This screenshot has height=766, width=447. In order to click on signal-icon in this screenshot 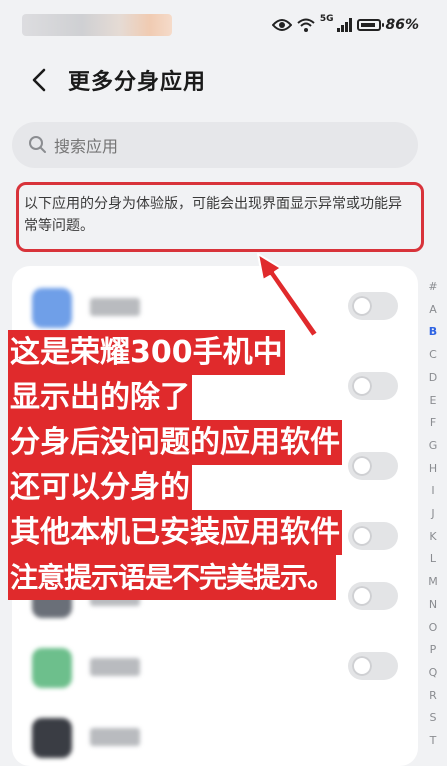, I will do `click(345, 25)`.